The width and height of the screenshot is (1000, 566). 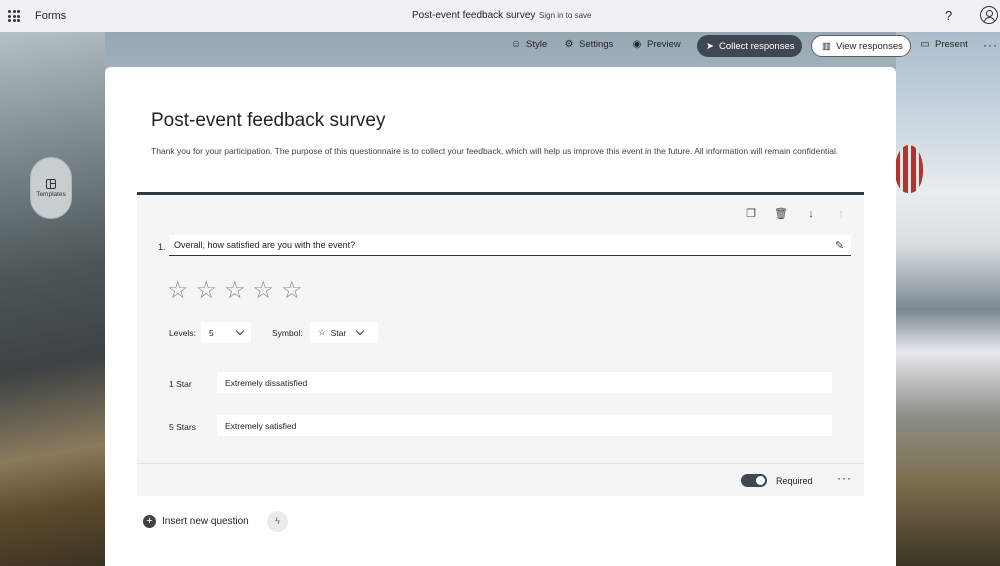 What do you see at coordinates (182, 427) in the screenshot?
I see `high-level-label: 5 Stars` at bounding box center [182, 427].